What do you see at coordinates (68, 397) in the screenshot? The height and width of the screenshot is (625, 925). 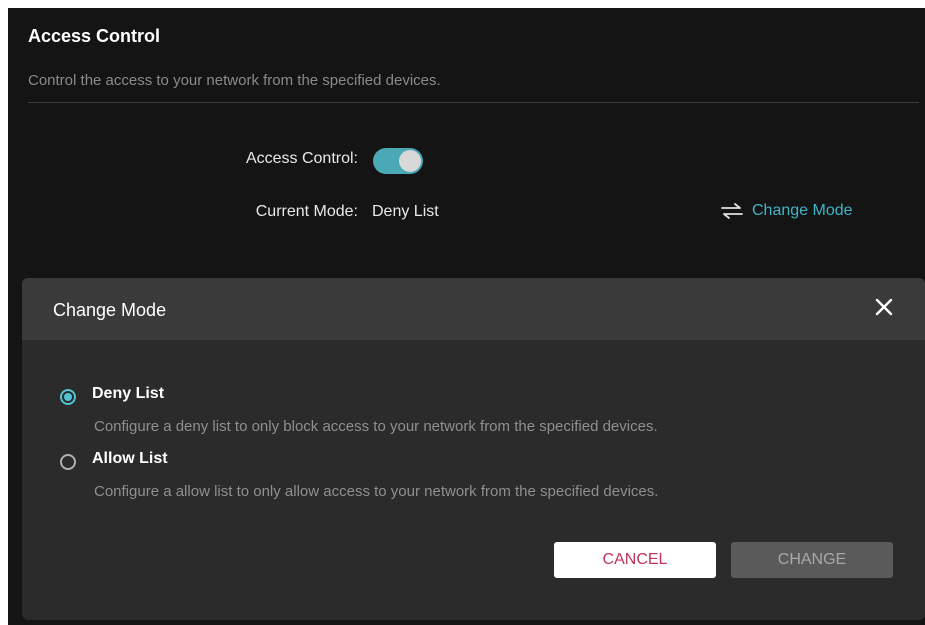 I see `deny-list-radio` at bounding box center [68, 397].